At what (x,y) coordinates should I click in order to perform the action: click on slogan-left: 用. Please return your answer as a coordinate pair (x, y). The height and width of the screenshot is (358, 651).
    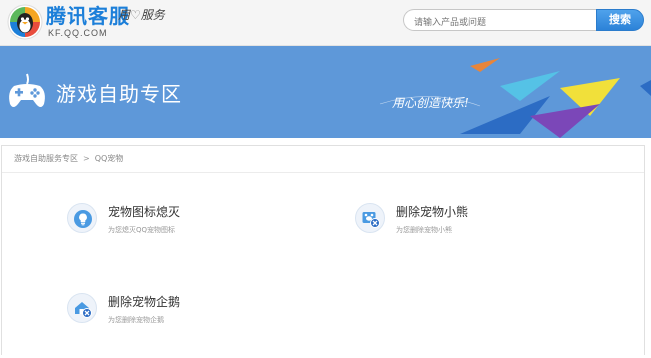
    Looking at the image, I should click on (124, 15).